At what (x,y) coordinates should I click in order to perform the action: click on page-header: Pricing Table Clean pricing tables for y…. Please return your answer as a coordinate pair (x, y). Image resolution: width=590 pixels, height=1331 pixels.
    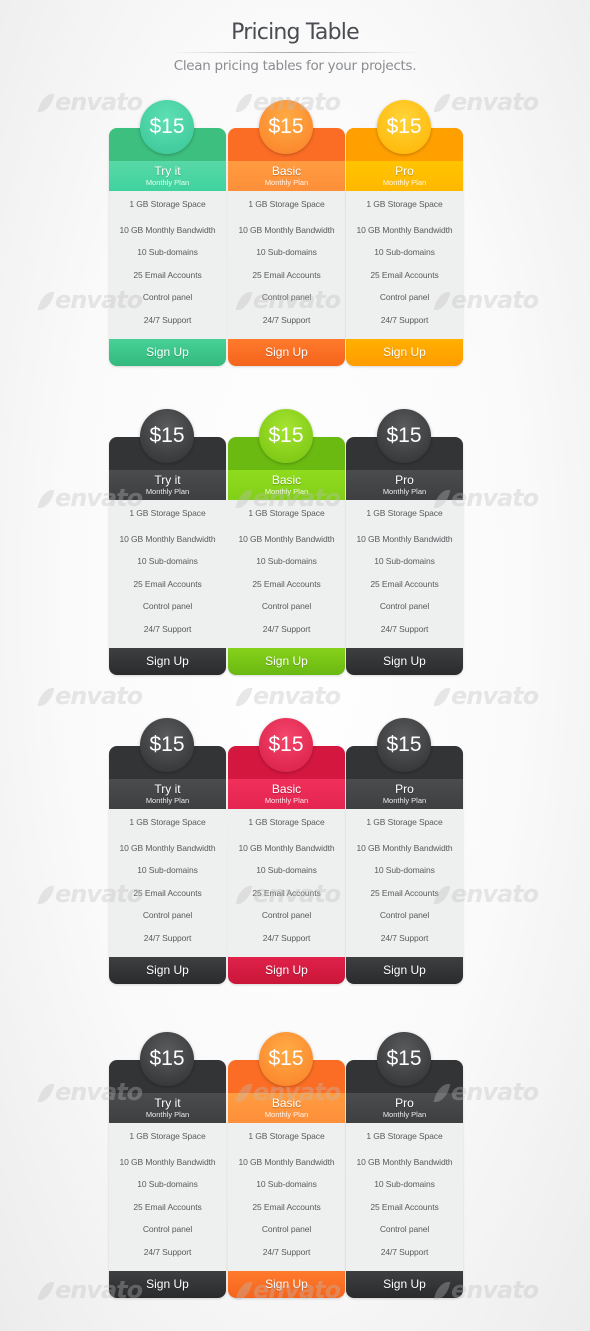
    Looking at the image, I should click on (295, 46).